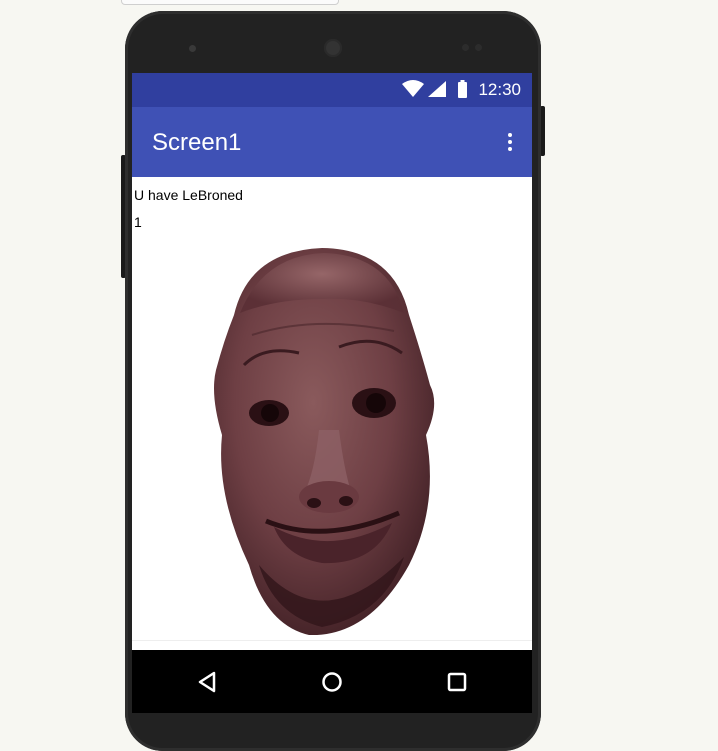 The image size is (718, 751). What do you see at coordinates (462, 90) in the screenshot?
I see `battery-icon` at bounding box center [462, 90].